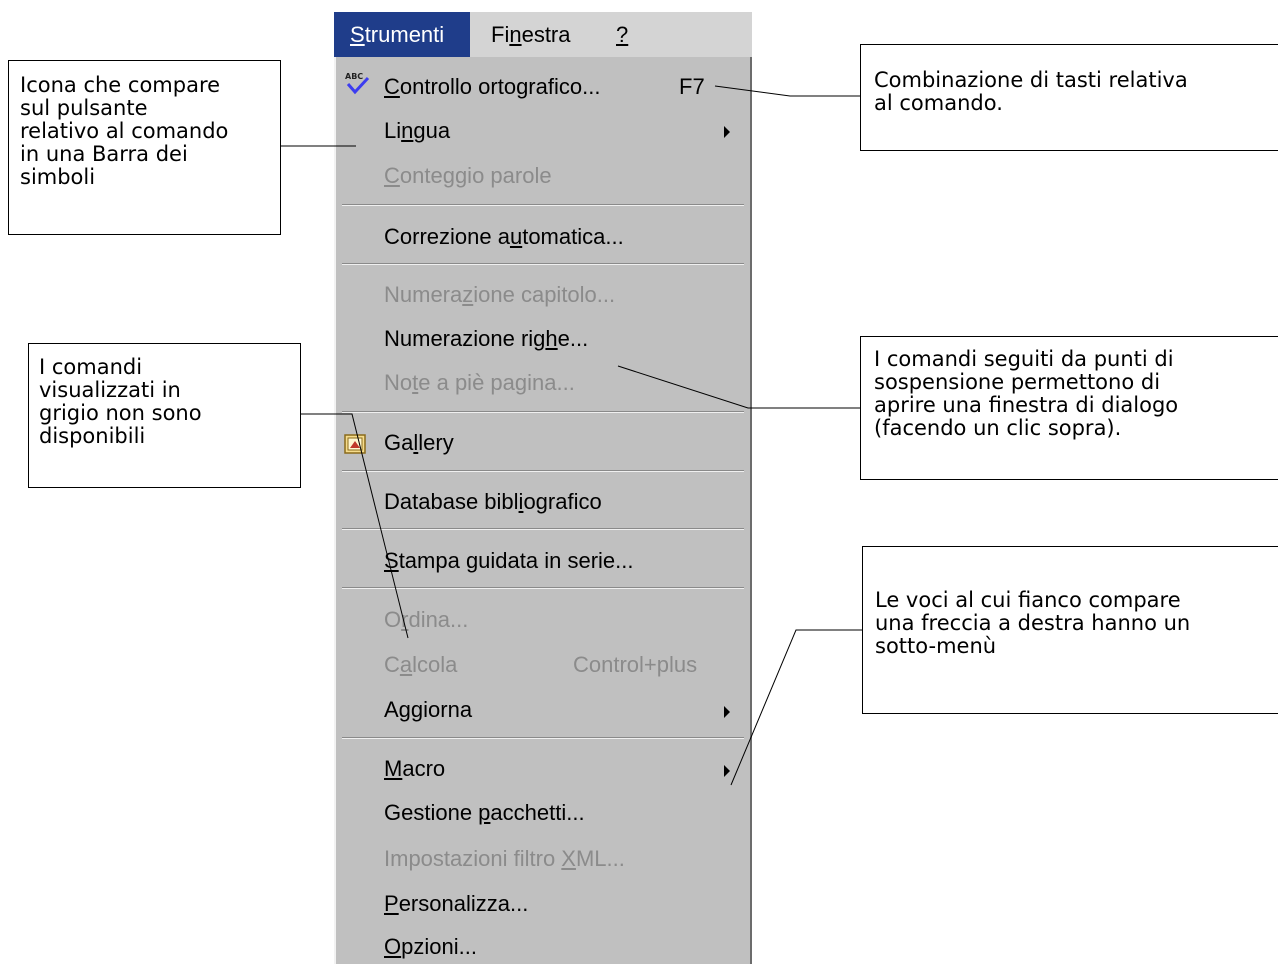  What do you see at coordinates (787, 91) in the screenshot?
I see `leader-line-shortcut` at bounding box center [787, 91].